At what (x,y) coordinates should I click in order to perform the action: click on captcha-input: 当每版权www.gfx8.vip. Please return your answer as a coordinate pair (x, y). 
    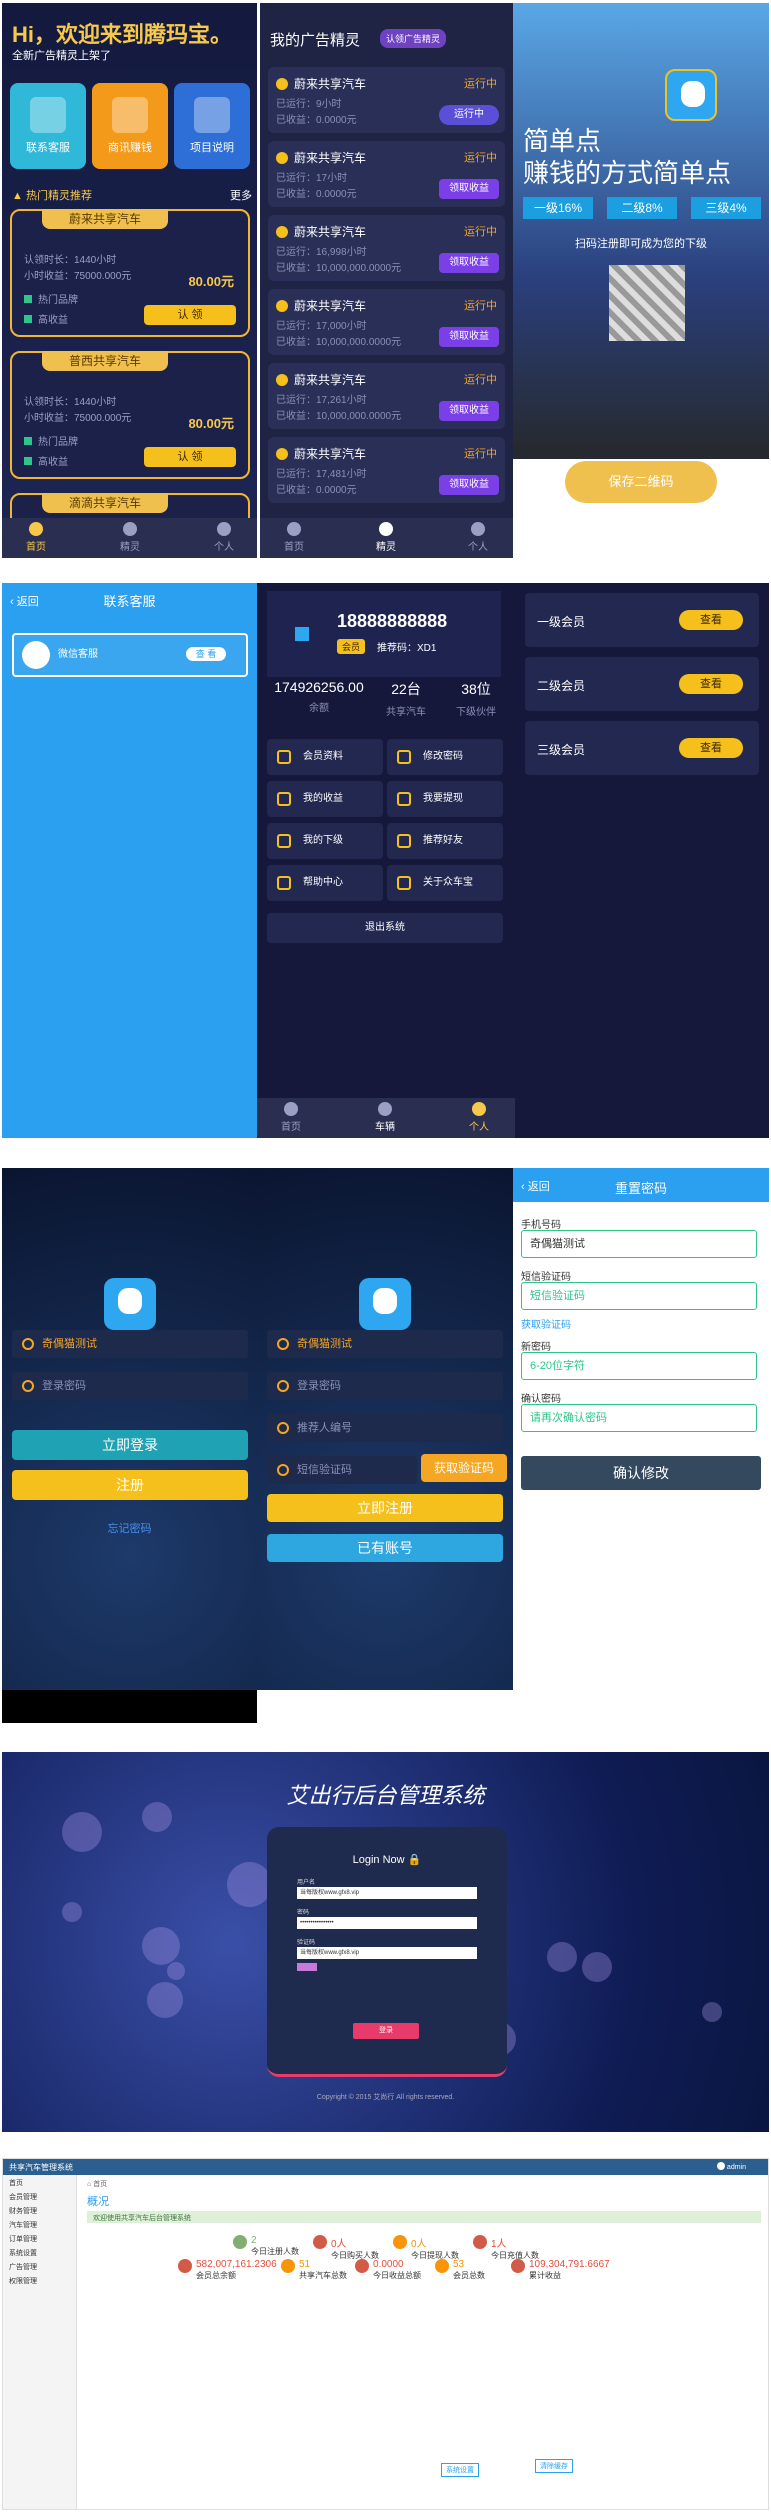
    Looking at the image, I should click on (387, 1953).